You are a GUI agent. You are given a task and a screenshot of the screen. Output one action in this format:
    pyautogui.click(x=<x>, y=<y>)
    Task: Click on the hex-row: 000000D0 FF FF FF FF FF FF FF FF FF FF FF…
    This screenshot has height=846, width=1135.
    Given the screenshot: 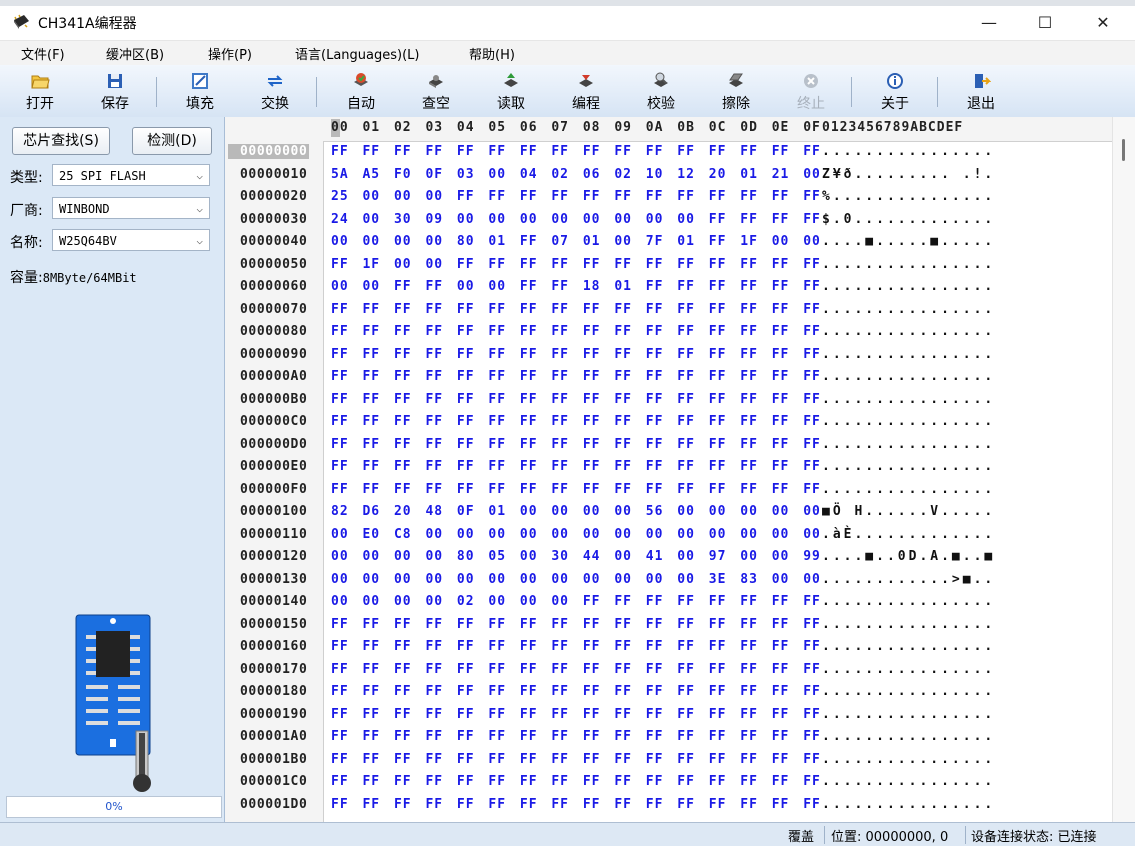 What is the action you would take?
    pyautogui.click(x=668, y=445)
    